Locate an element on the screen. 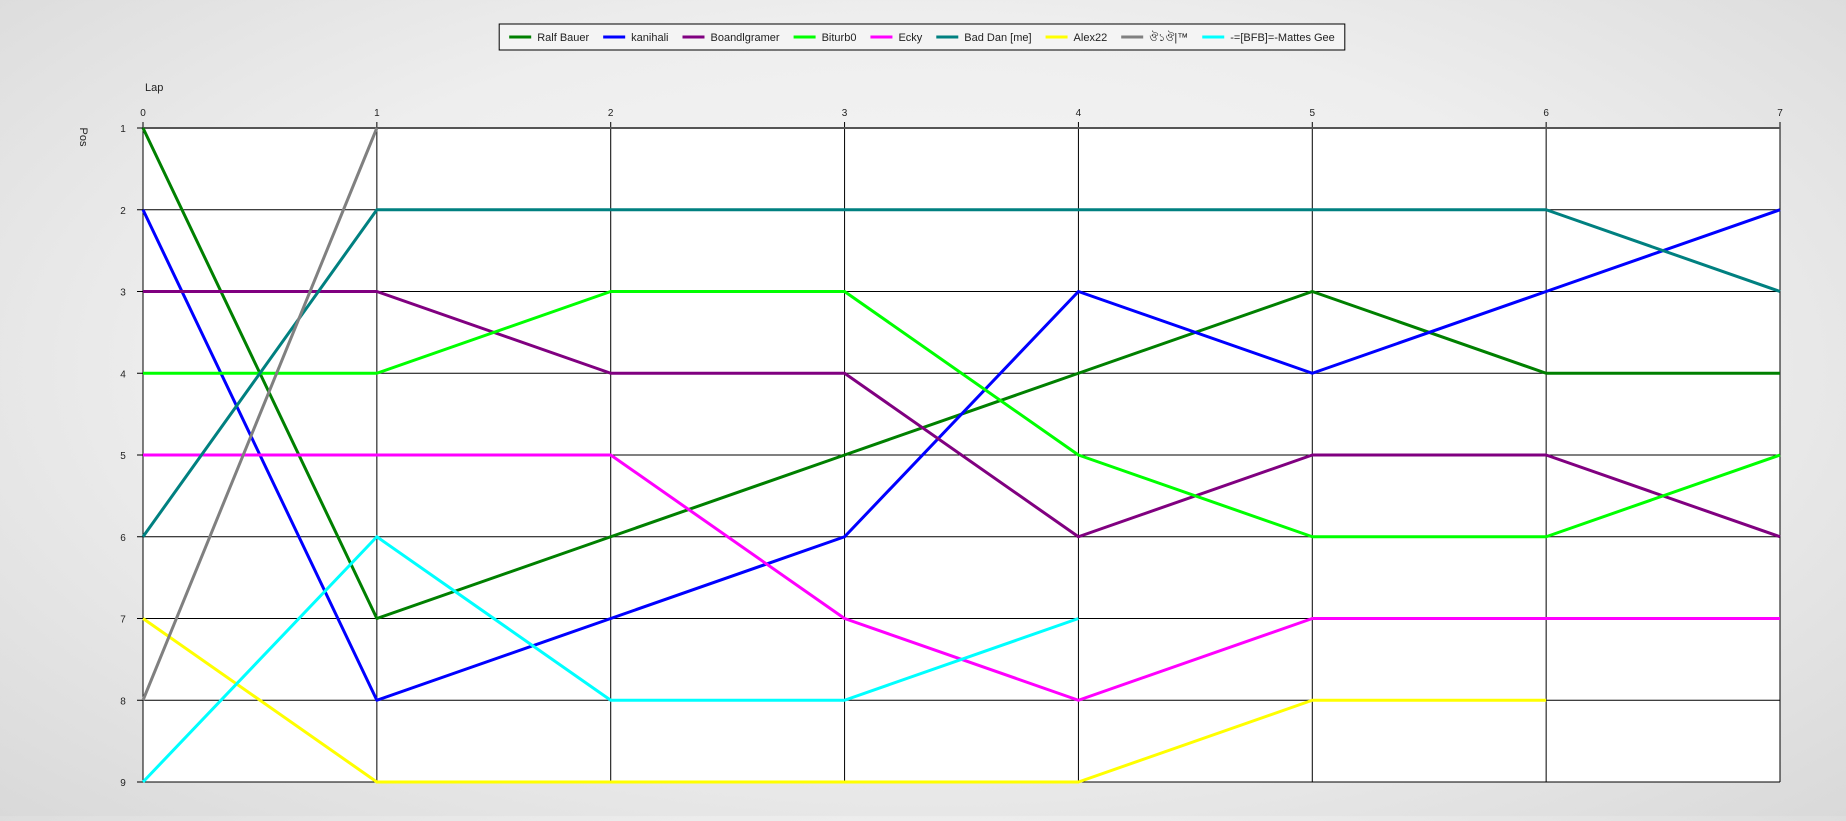 This screenshot has height=821, width=1846. x-tick-label: 5 is located at coordinates (1313, 113).